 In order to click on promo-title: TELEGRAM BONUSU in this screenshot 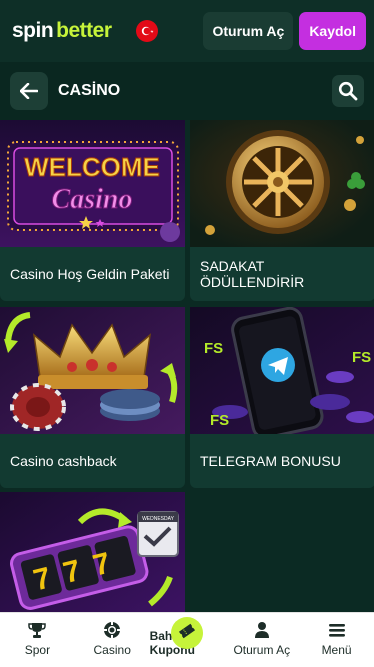, I will do `click(270, 461)`.